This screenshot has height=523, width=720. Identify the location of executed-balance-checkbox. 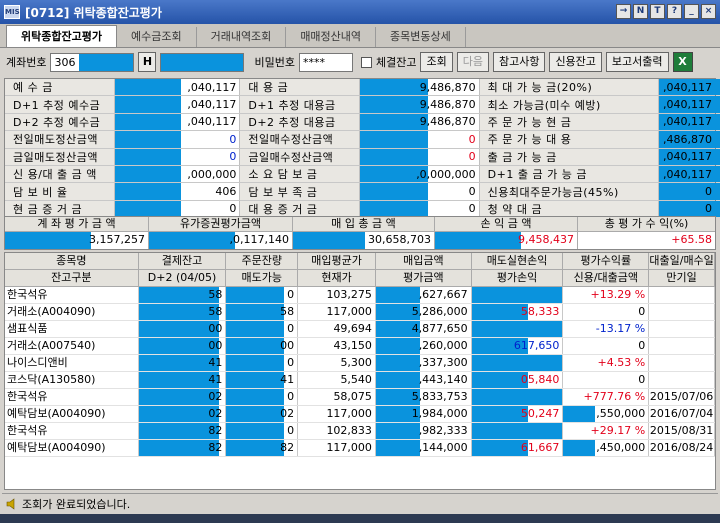
(366, 62).